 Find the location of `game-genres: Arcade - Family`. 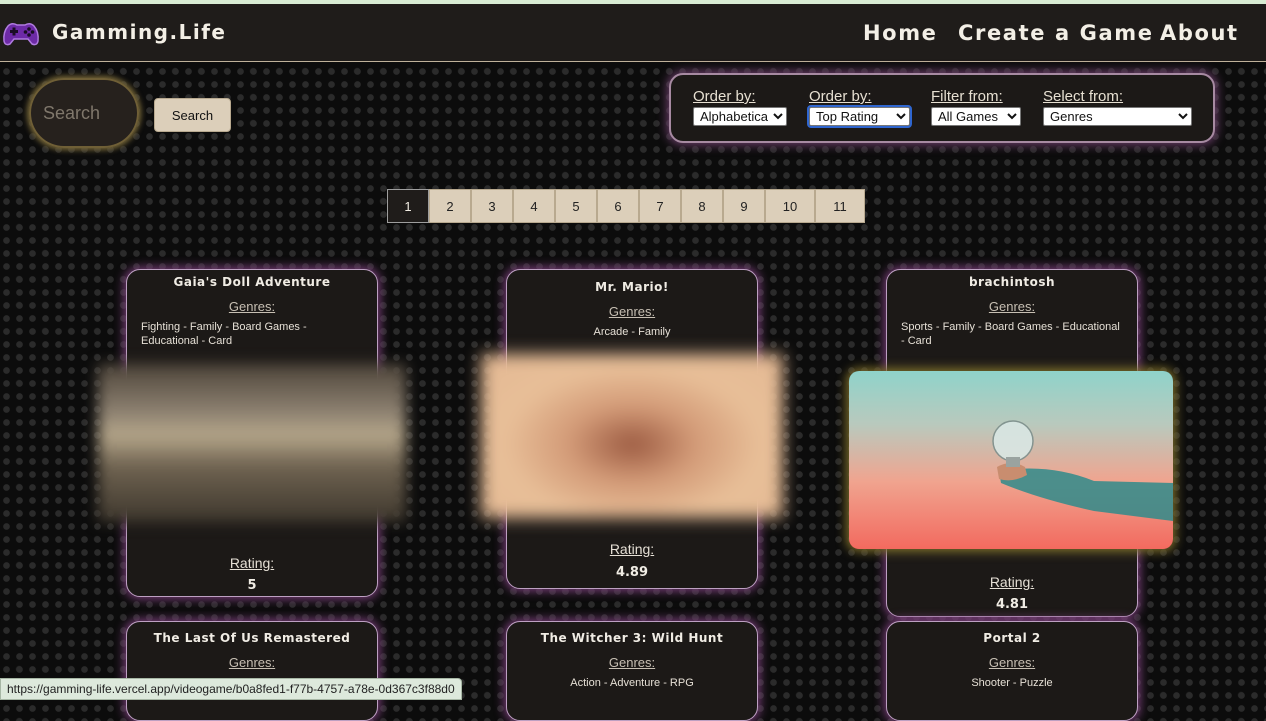

game-genres: Arcade - Family is located at coordinates (632, 332).